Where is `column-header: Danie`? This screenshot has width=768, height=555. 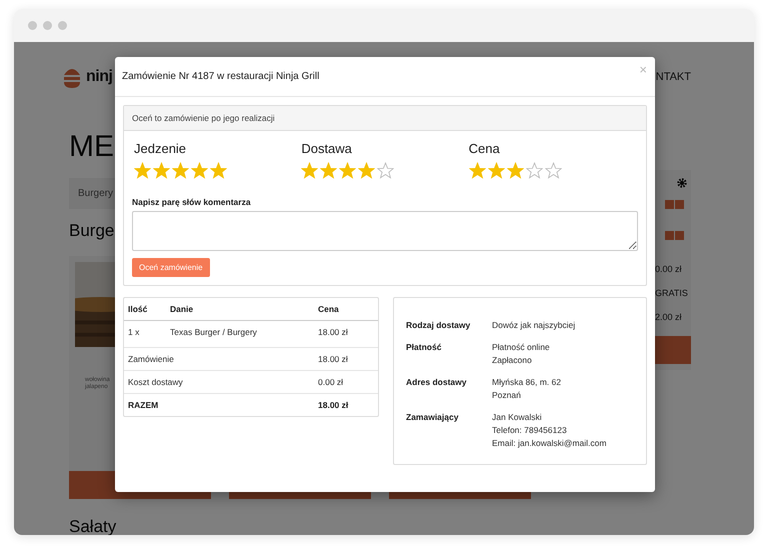 column-header: Danie is located at coordinates (182, 309).